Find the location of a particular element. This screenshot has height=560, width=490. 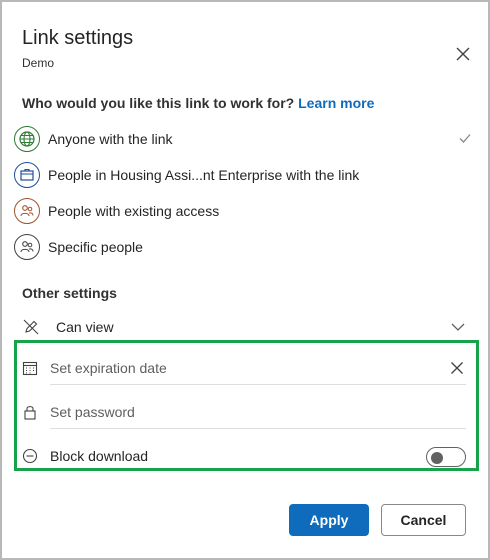

other-settings-heading: Other settings is located at coordinates (69, 293).